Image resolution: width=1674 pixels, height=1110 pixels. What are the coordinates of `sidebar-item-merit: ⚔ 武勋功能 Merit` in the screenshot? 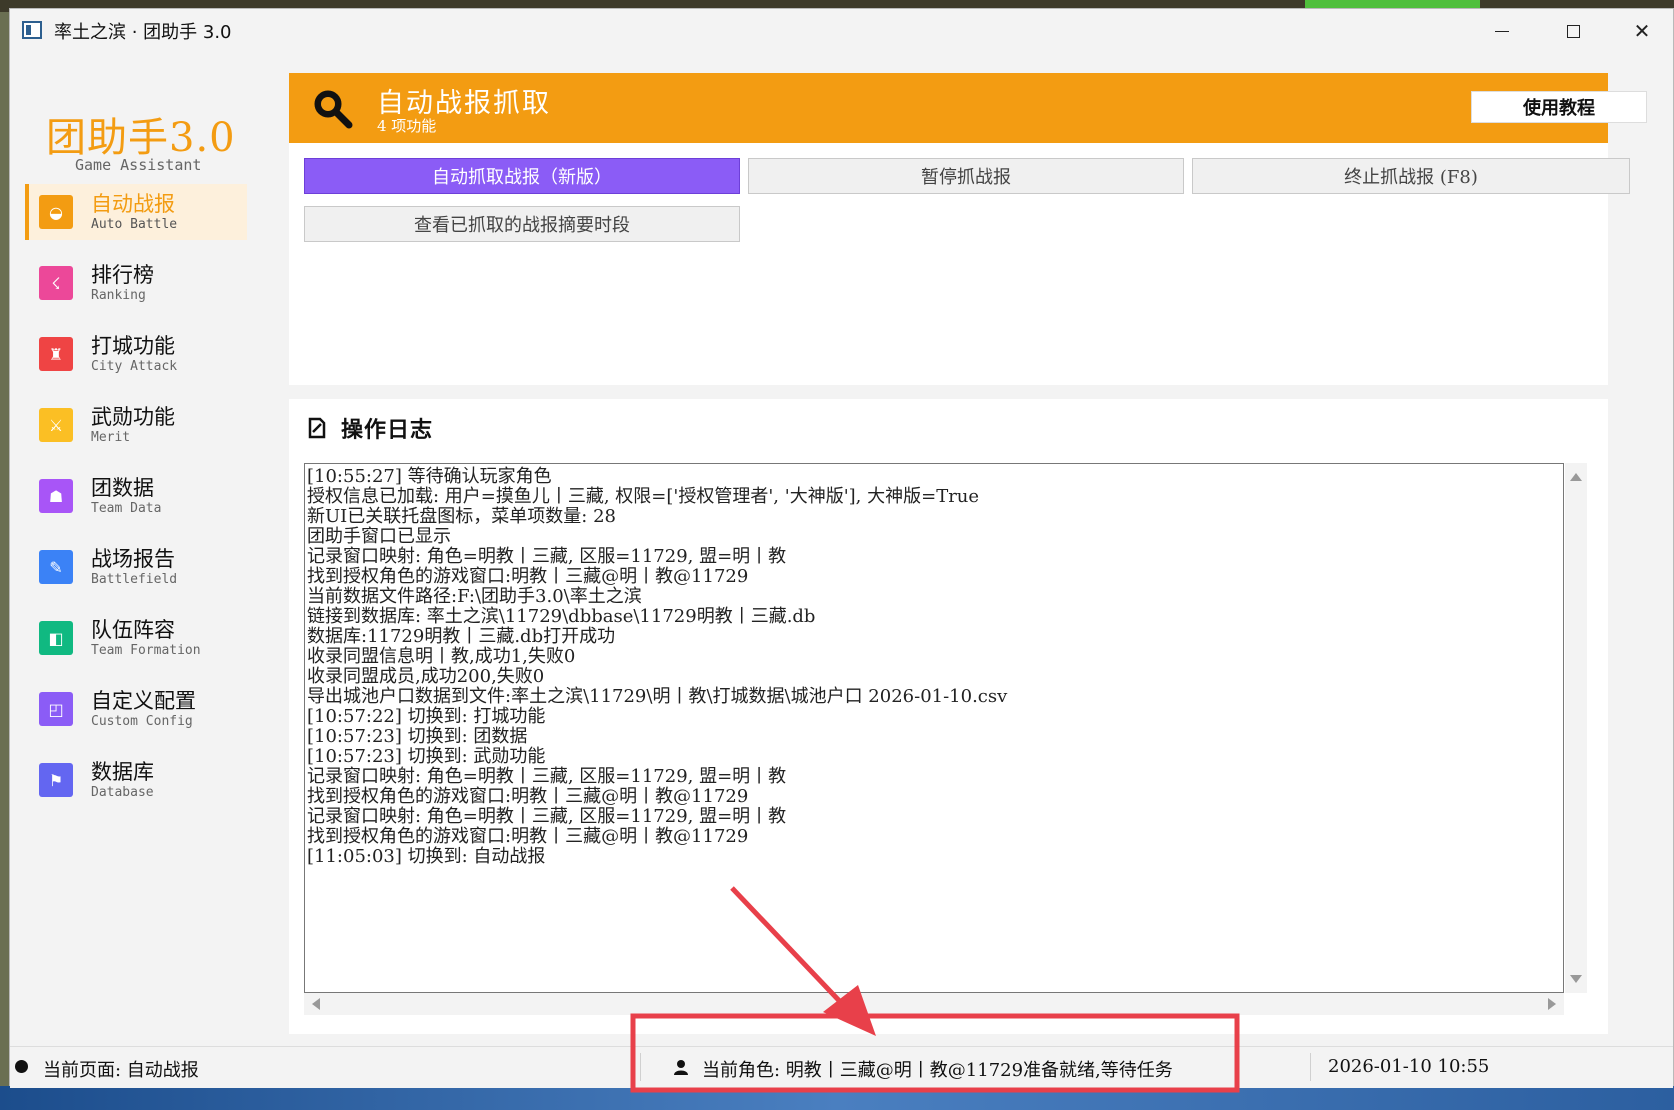 It's located at (136, 425).